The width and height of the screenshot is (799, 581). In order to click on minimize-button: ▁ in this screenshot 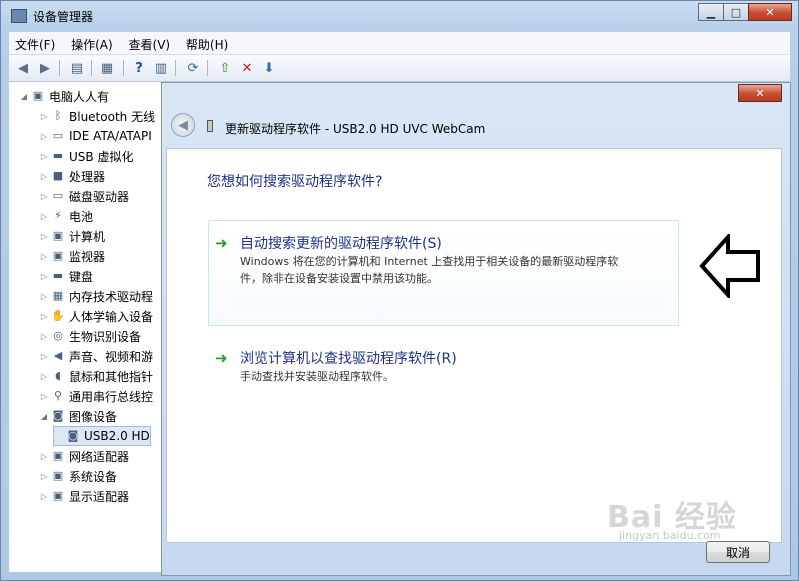, I will do `click(711, 12)`.